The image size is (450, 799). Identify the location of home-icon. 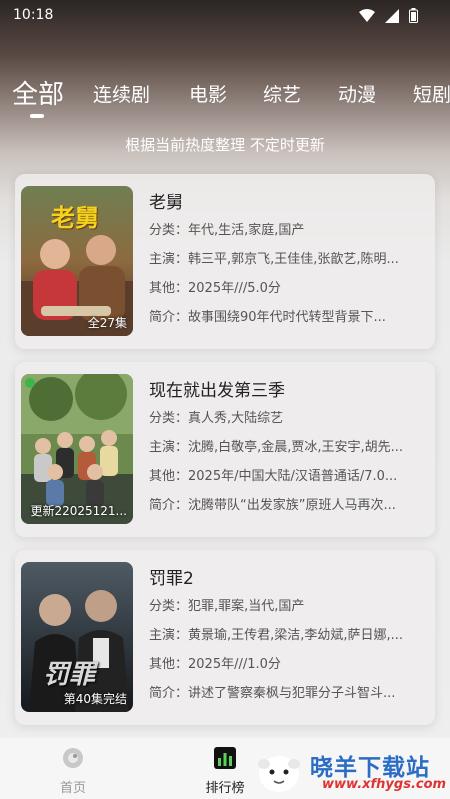
(73, 761).